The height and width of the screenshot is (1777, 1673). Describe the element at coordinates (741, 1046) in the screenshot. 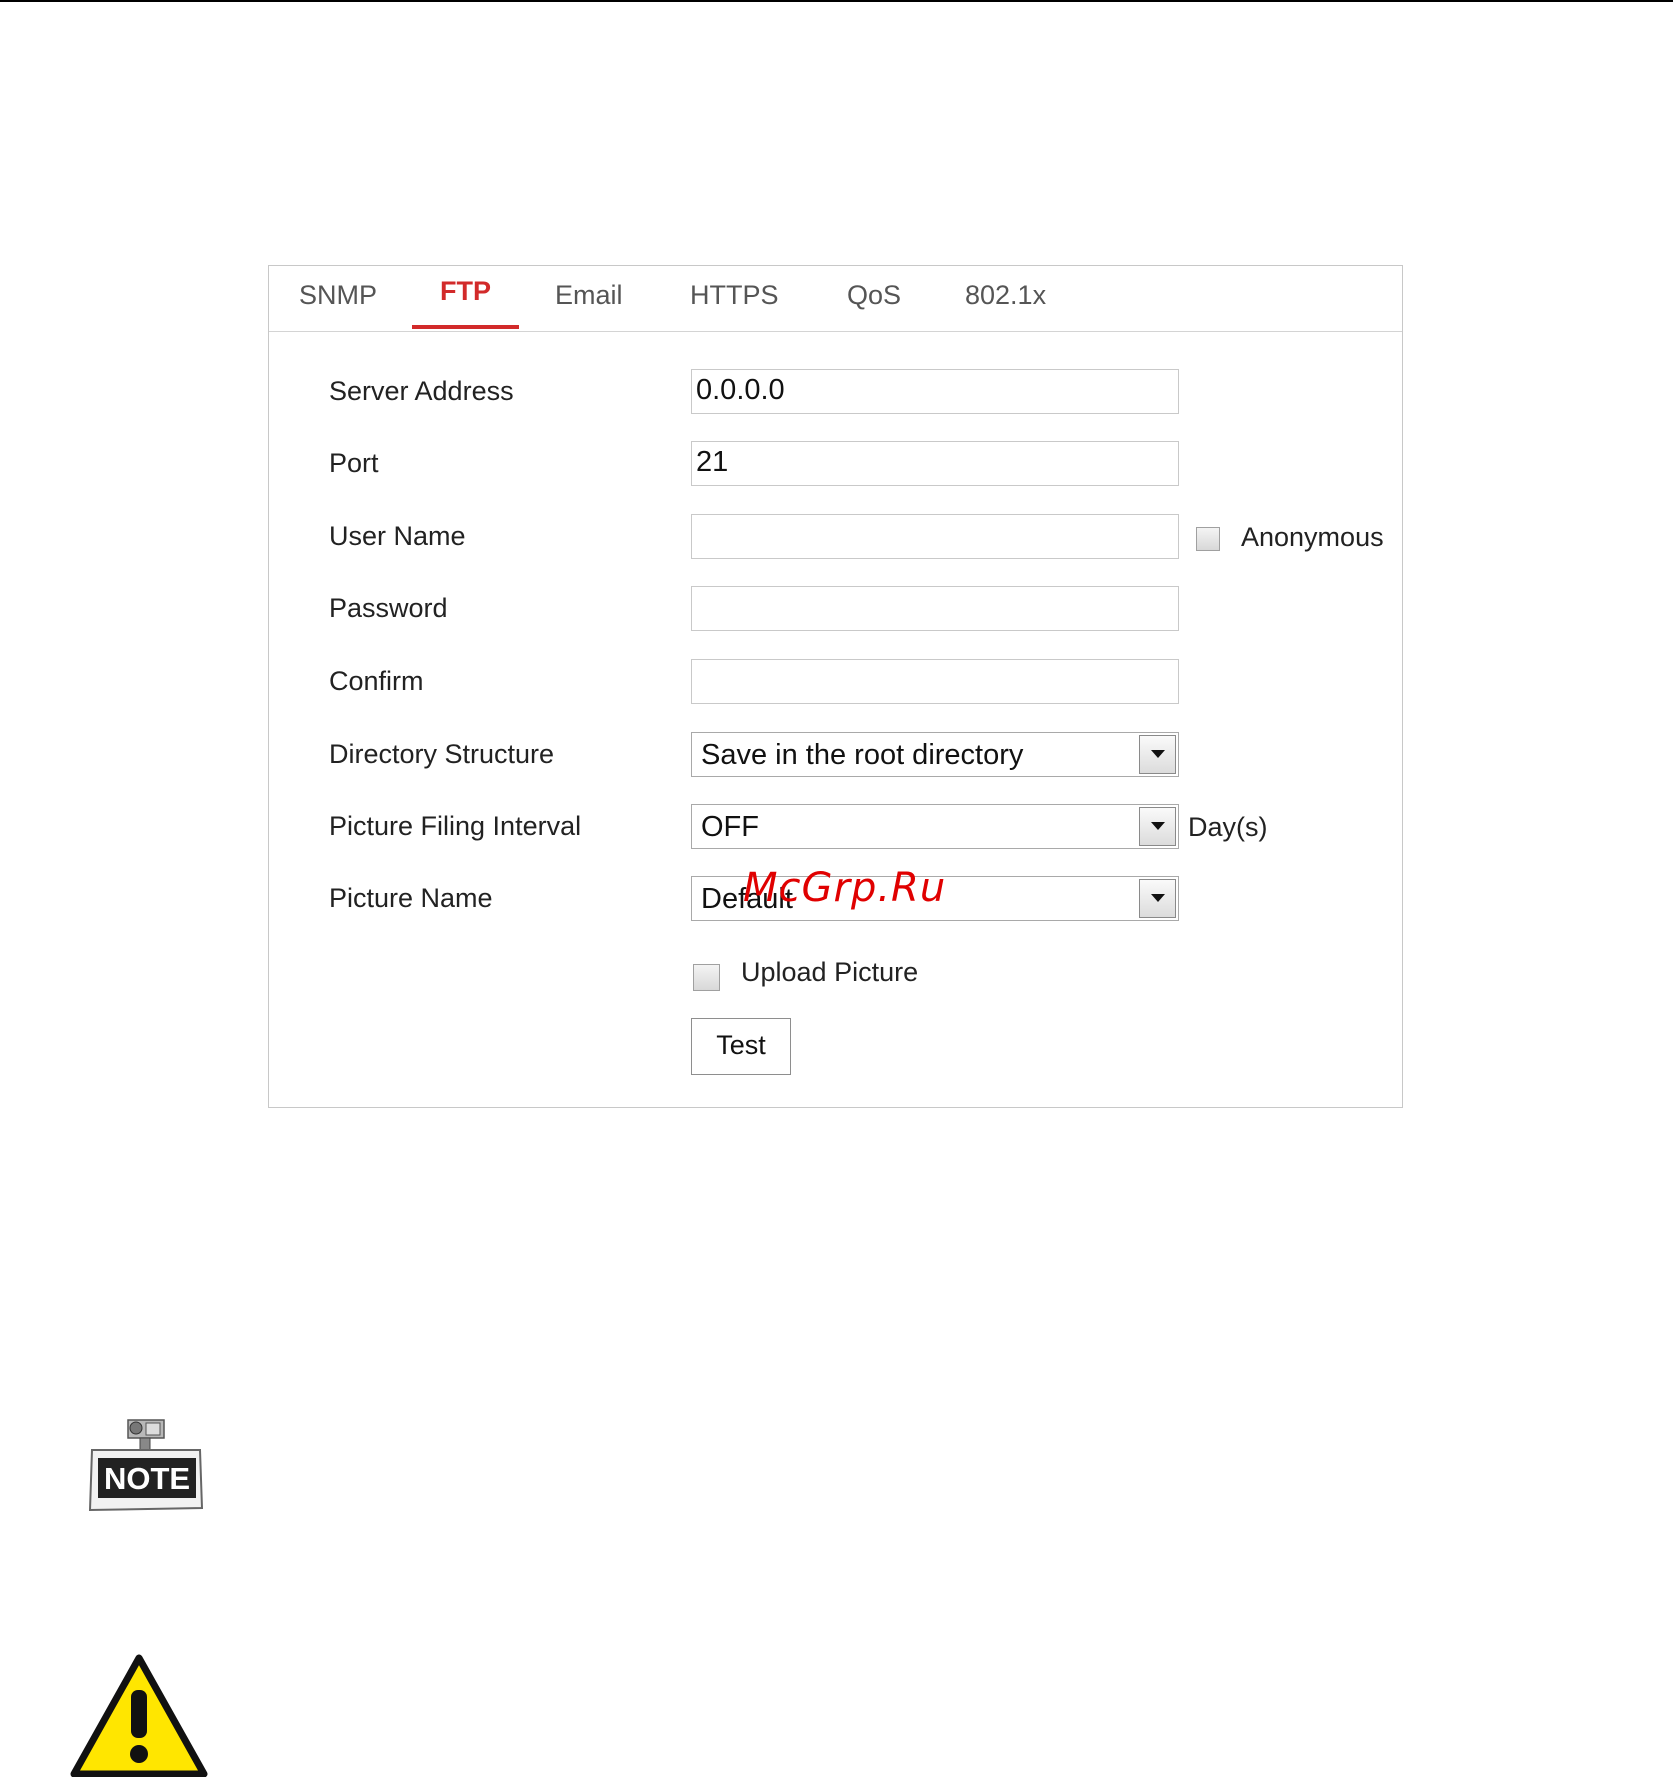

I see `test-button: Test` at that location.